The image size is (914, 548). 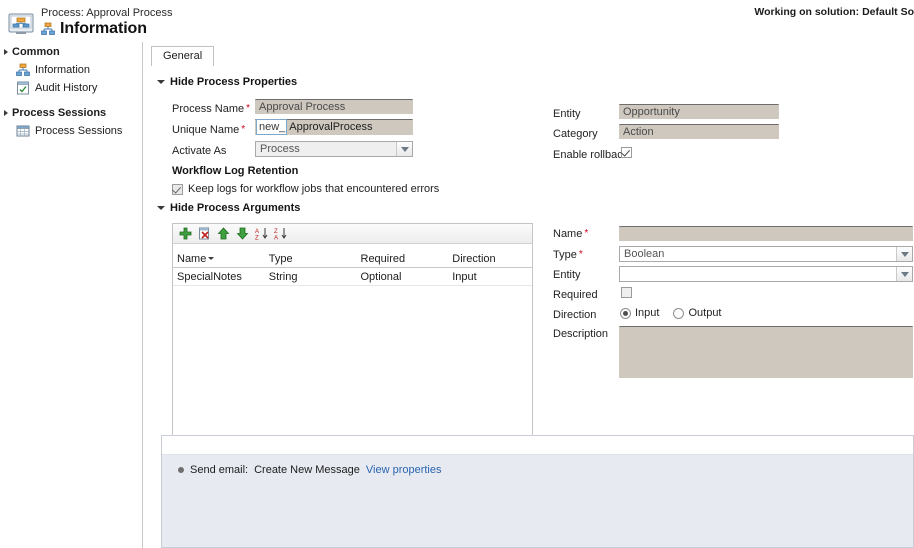 I want to click on column-header-name: Name, so click(x=219, y=259).